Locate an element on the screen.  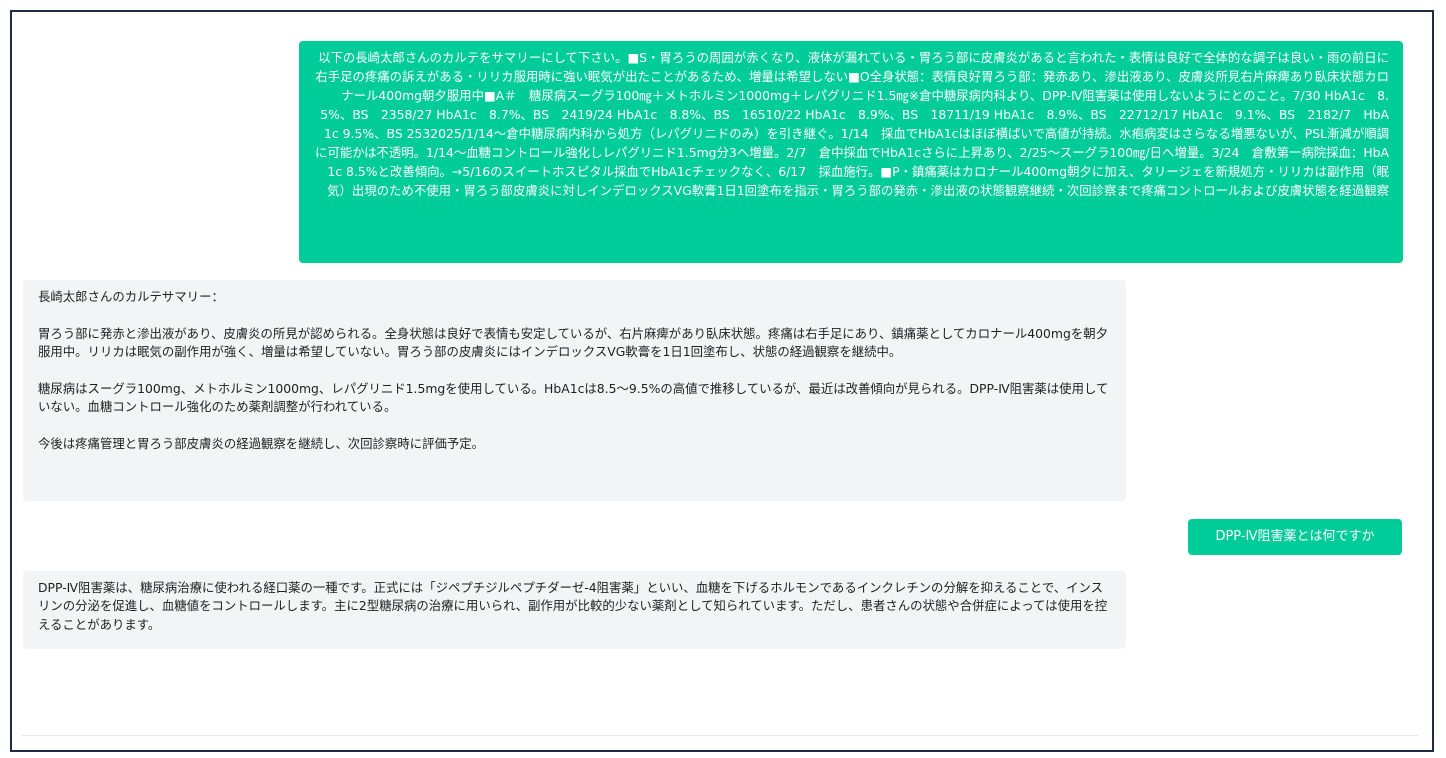
input-area-divider is located at coordinates (720, 735).